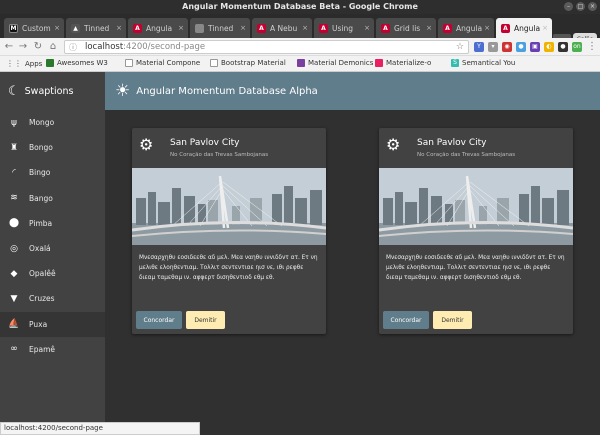 The width and height of the screenshot is (600, 435). Describe the element at coordinates (52, 91) in the screenshot. I see `sidebar-brand: ☾ Swaptions` at that location.